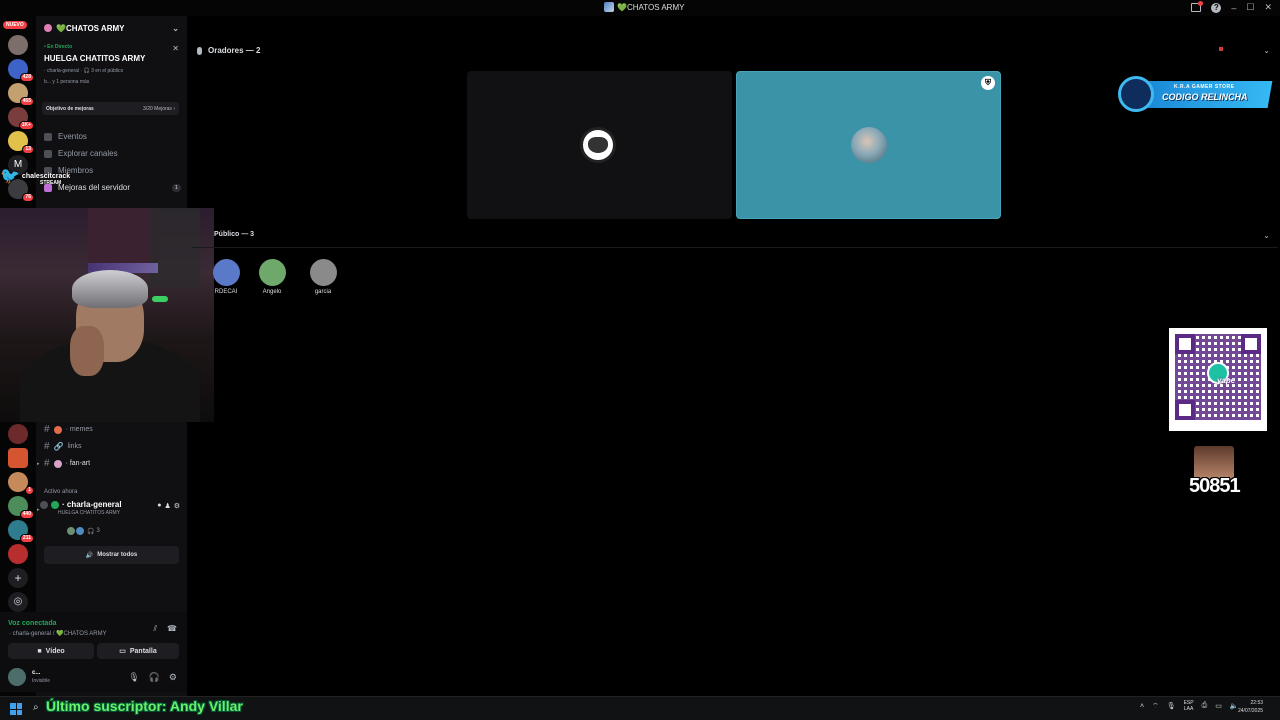 The height and width of the screenshot is (720, 1280). Describe the element at coordinates (21, 142) in the screenshot. I see `server-icon-5: 13` at that location.